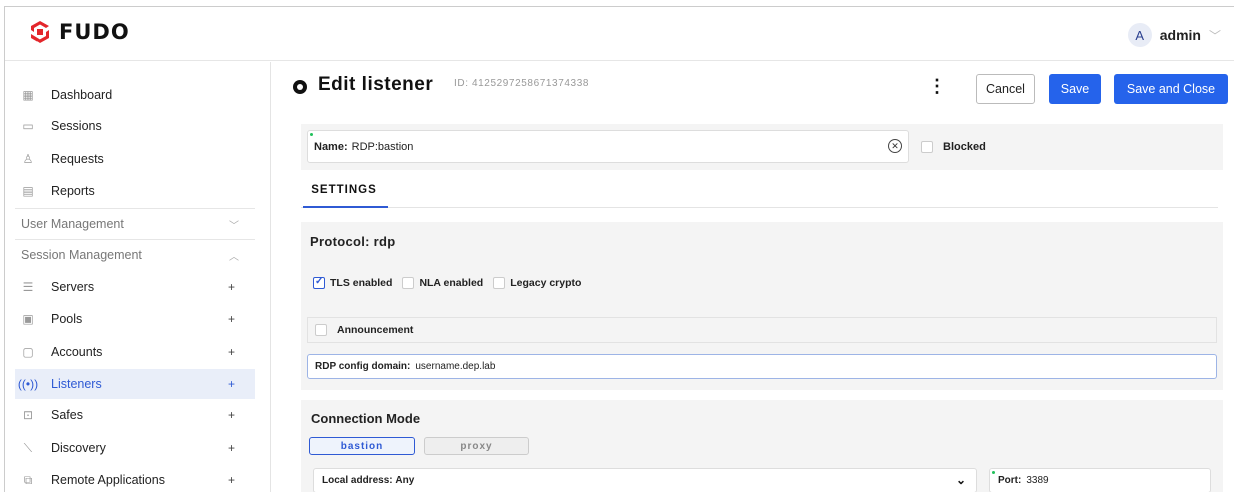 Image resolution: width=1234 pixels, height=492 pixels. What do you see at coordinates (73, 287) in the screenshot?
I see `sidebar-item-label: Servers` at bounding box center [73, 287].